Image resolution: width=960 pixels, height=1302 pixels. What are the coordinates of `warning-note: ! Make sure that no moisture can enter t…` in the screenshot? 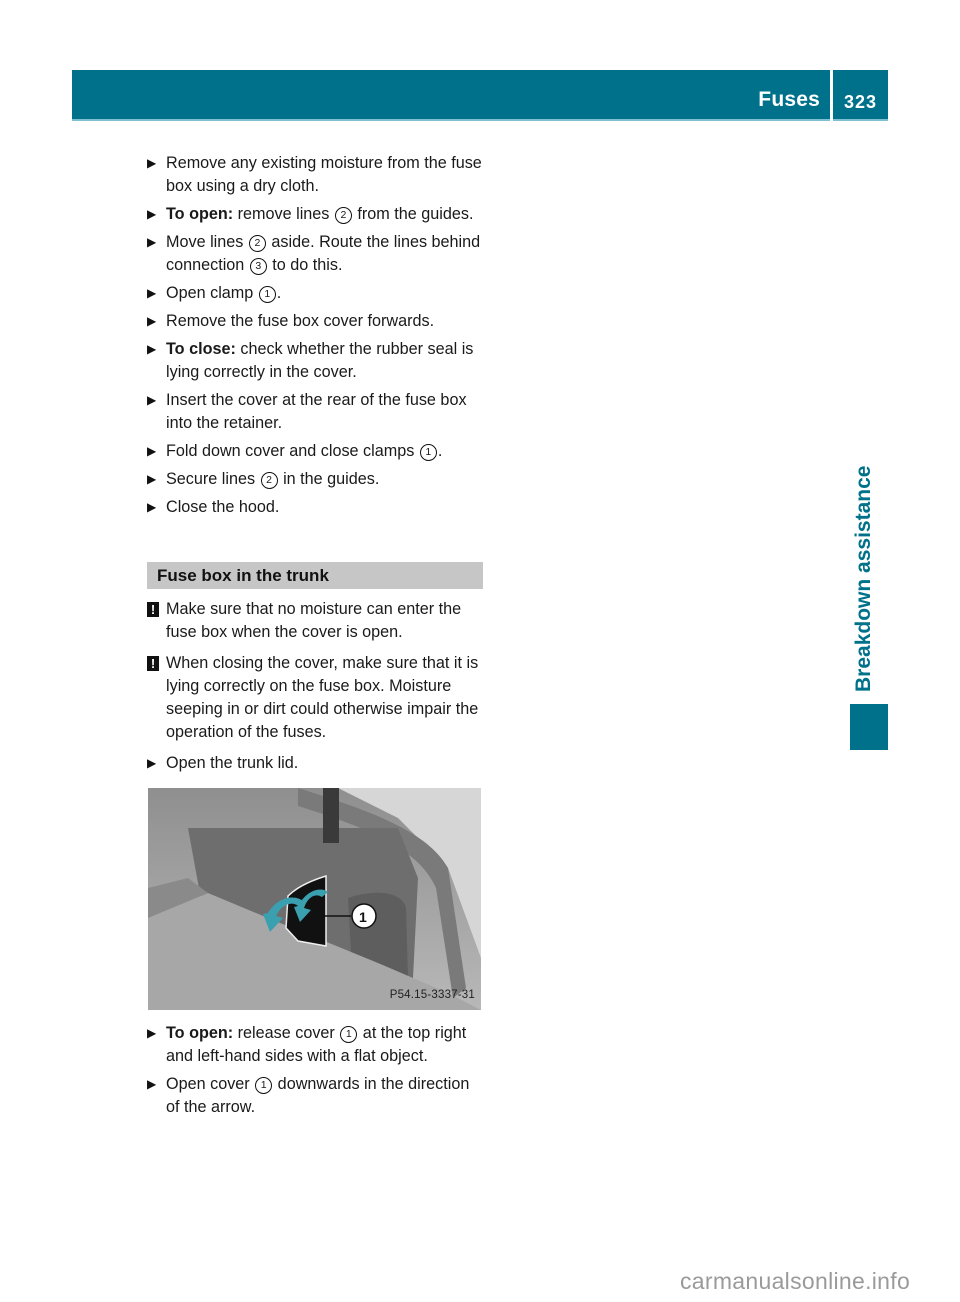 It's located at (315, 621).